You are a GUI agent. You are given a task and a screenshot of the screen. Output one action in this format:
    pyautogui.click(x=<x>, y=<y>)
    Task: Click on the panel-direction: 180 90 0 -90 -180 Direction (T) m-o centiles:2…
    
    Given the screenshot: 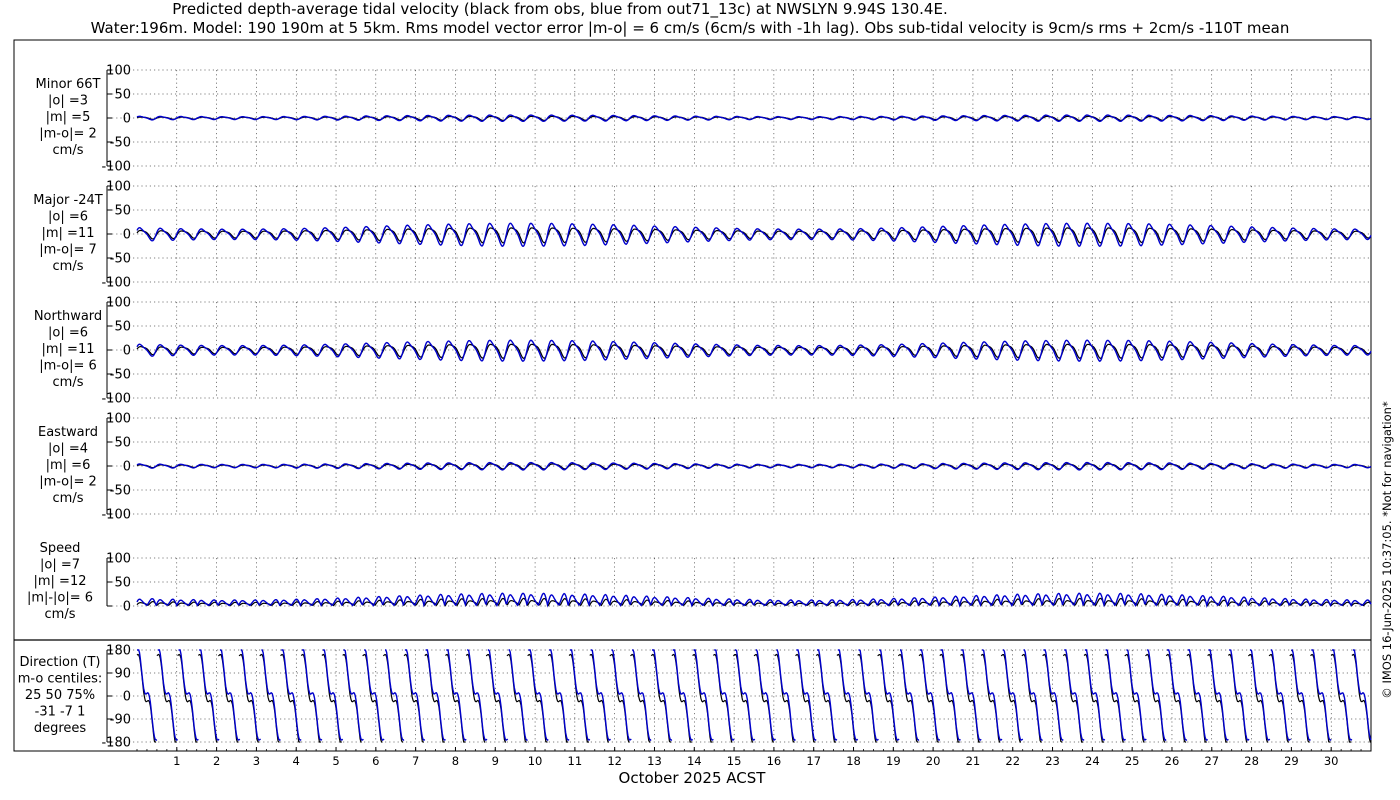 What is the action you would take?
    pyautogui.click(x=695, y=697)
    